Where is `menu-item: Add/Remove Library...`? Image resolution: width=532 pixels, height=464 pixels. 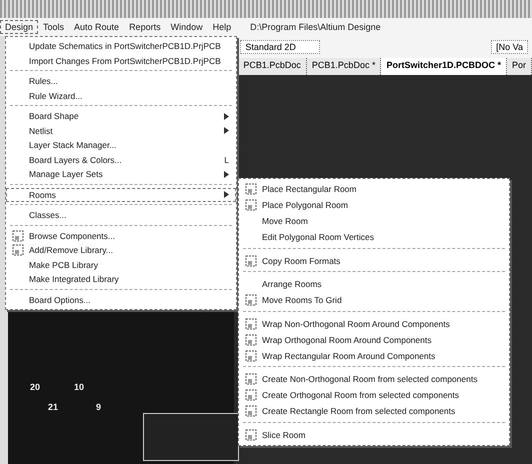
menu-item: Add/Remove Library... is located at coordinates (121, 250).